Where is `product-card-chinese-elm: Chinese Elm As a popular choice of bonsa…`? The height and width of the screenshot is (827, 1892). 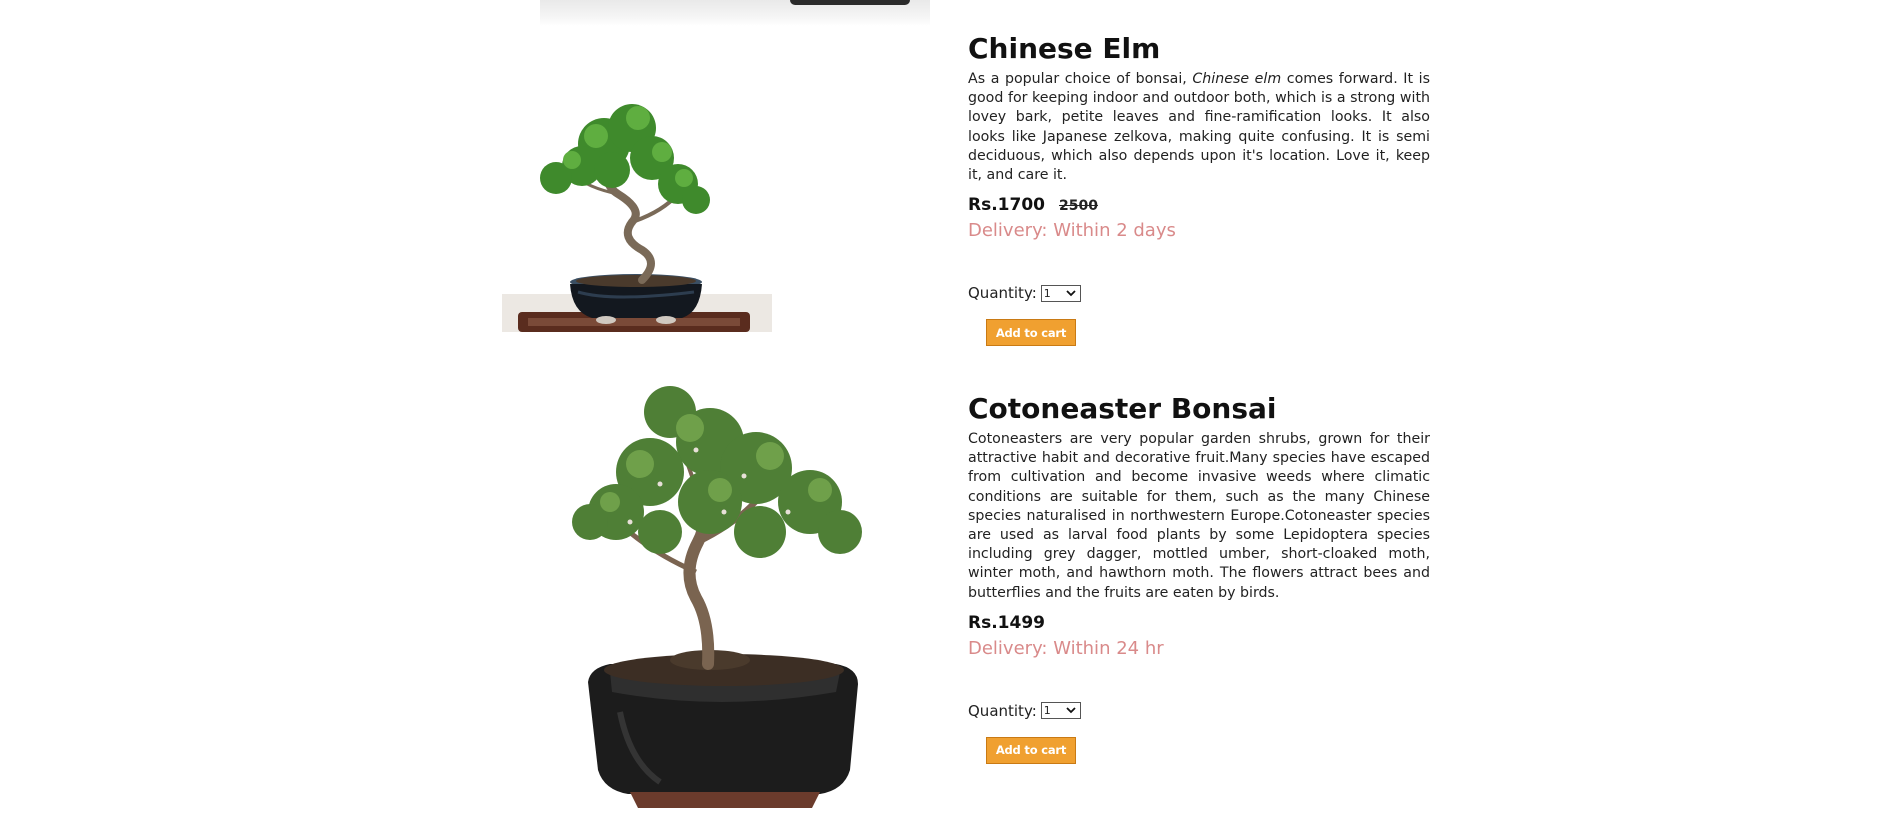
product-card-chinese-elm: Chinese Elm As a popular choice of bonsa… is located at coordinates (1199, 188).